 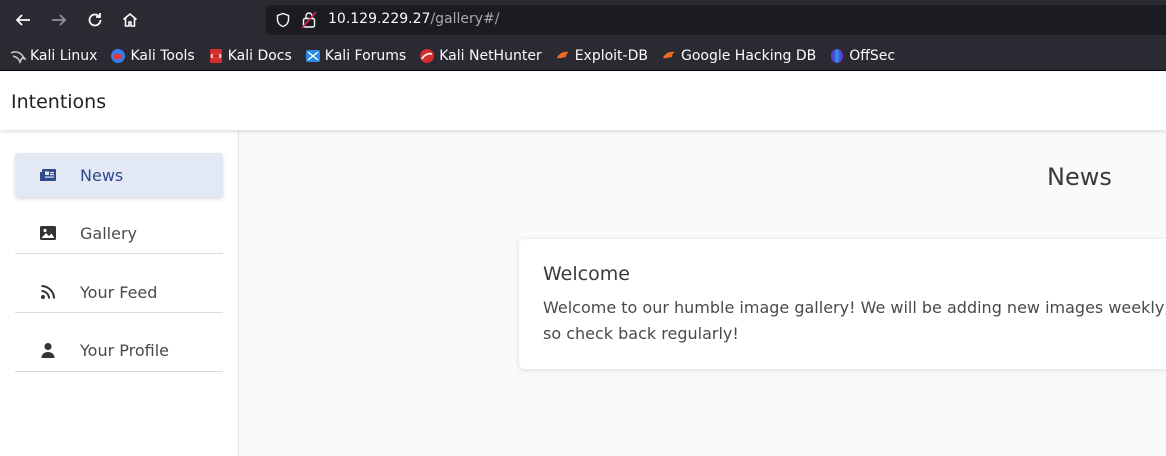 What do you see at coordinates (583, 101) in the screenshot?
I see `app-header: Intentions` at bounding box center [583, 101].